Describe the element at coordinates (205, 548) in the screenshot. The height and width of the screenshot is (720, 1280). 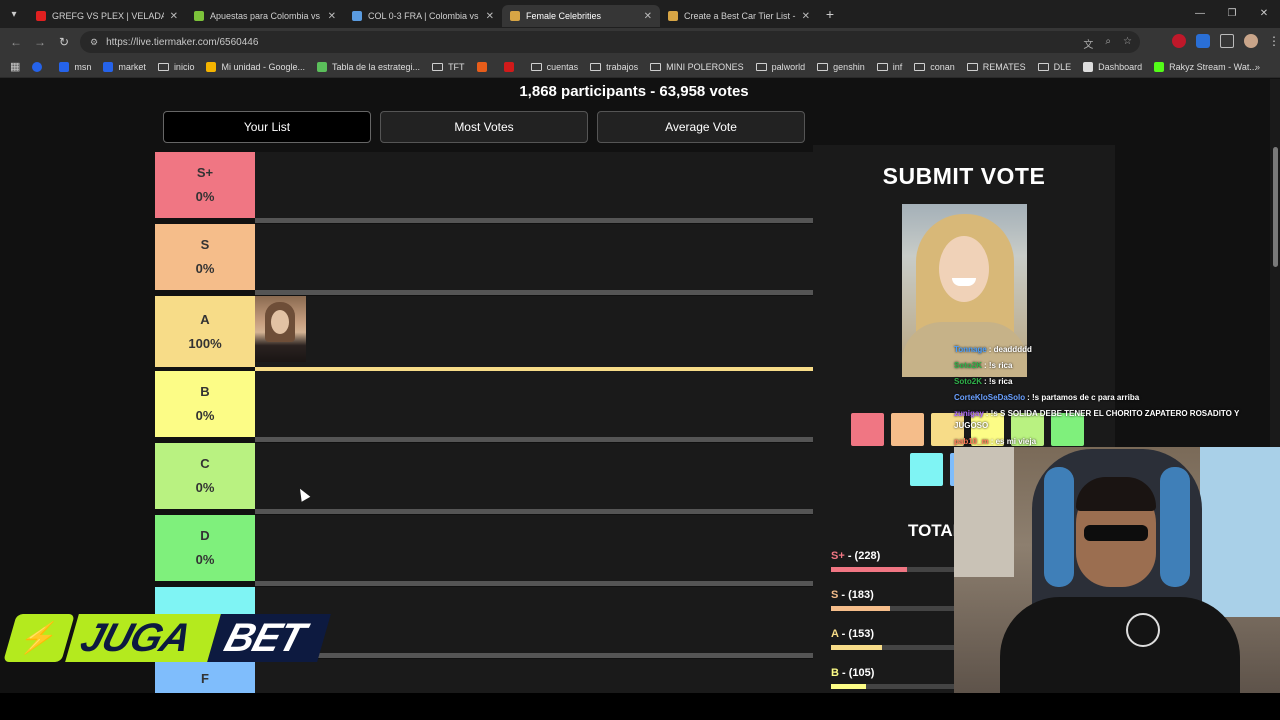
I see `tier-label: D 0%` at that location.